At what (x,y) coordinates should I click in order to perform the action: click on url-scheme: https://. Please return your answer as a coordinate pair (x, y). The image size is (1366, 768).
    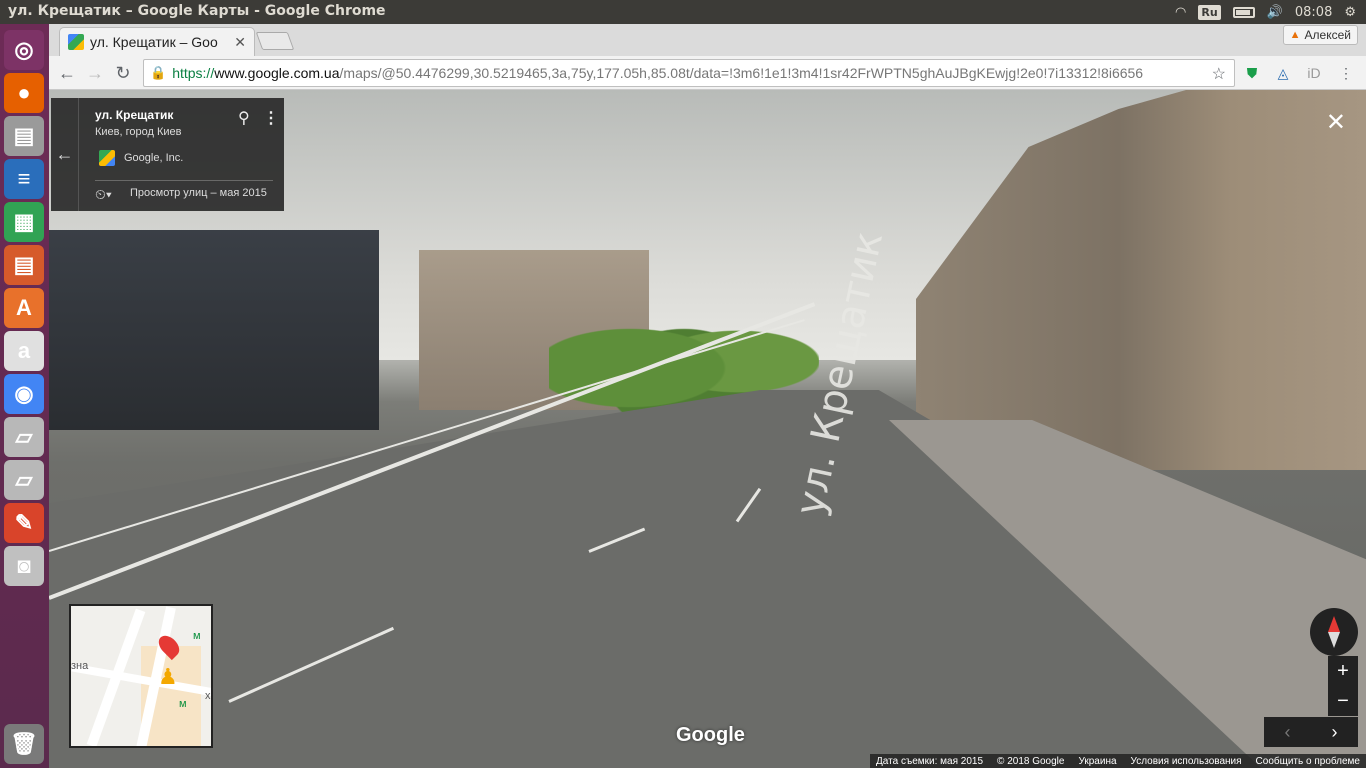
    Looking at the image, I should click on (193, 73).